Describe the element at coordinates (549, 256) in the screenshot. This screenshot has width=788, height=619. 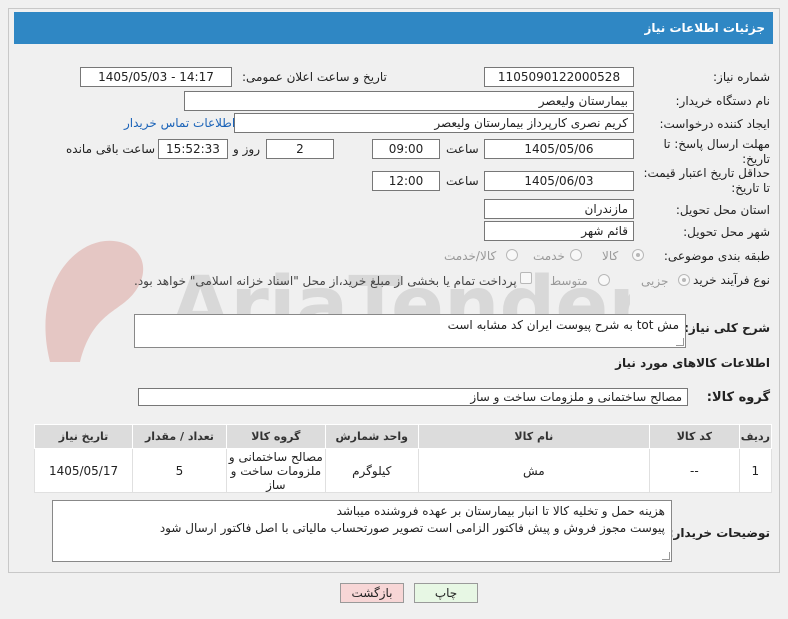
I see `category-option-service: خدمت` at that location.